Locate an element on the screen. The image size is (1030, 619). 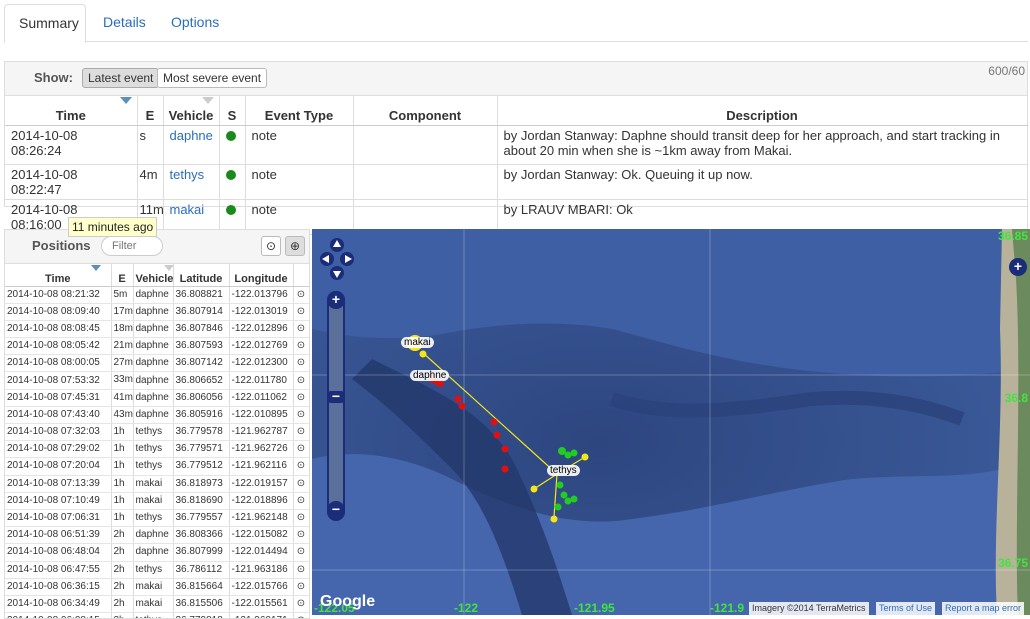
zoom-out-button: − is located at coordinates (336, 510).